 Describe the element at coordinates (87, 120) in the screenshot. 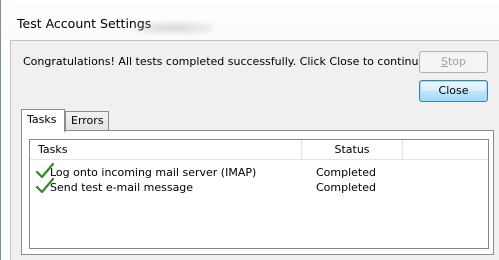

I see `tab-errors: Errors` at that location.